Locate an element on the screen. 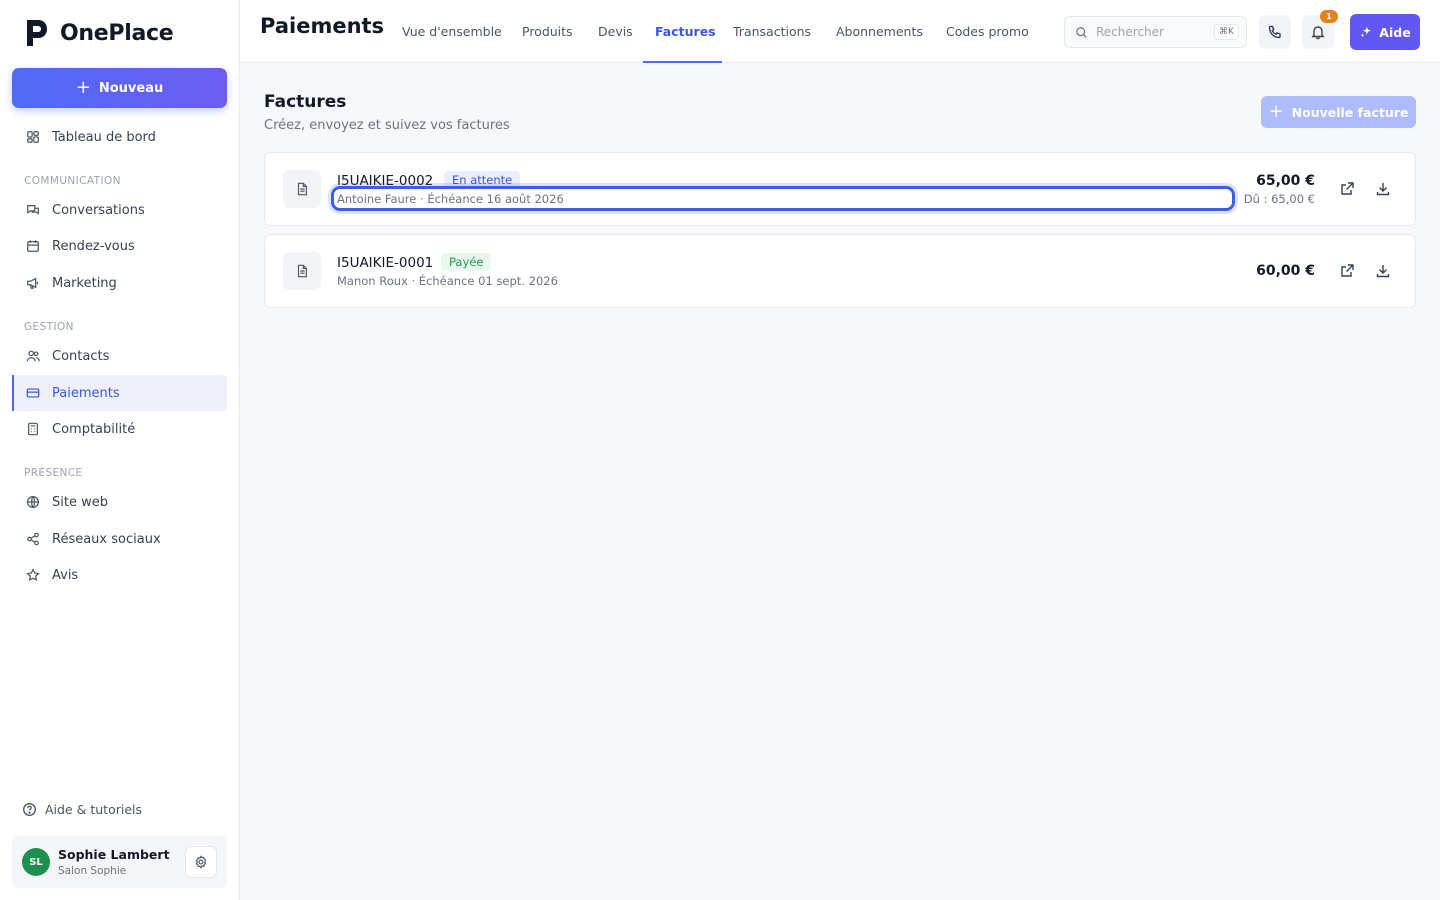 This screenshot has width=1440, height=900. sidebar-item-conversations: Conversations is located at coordinates (119, 210).